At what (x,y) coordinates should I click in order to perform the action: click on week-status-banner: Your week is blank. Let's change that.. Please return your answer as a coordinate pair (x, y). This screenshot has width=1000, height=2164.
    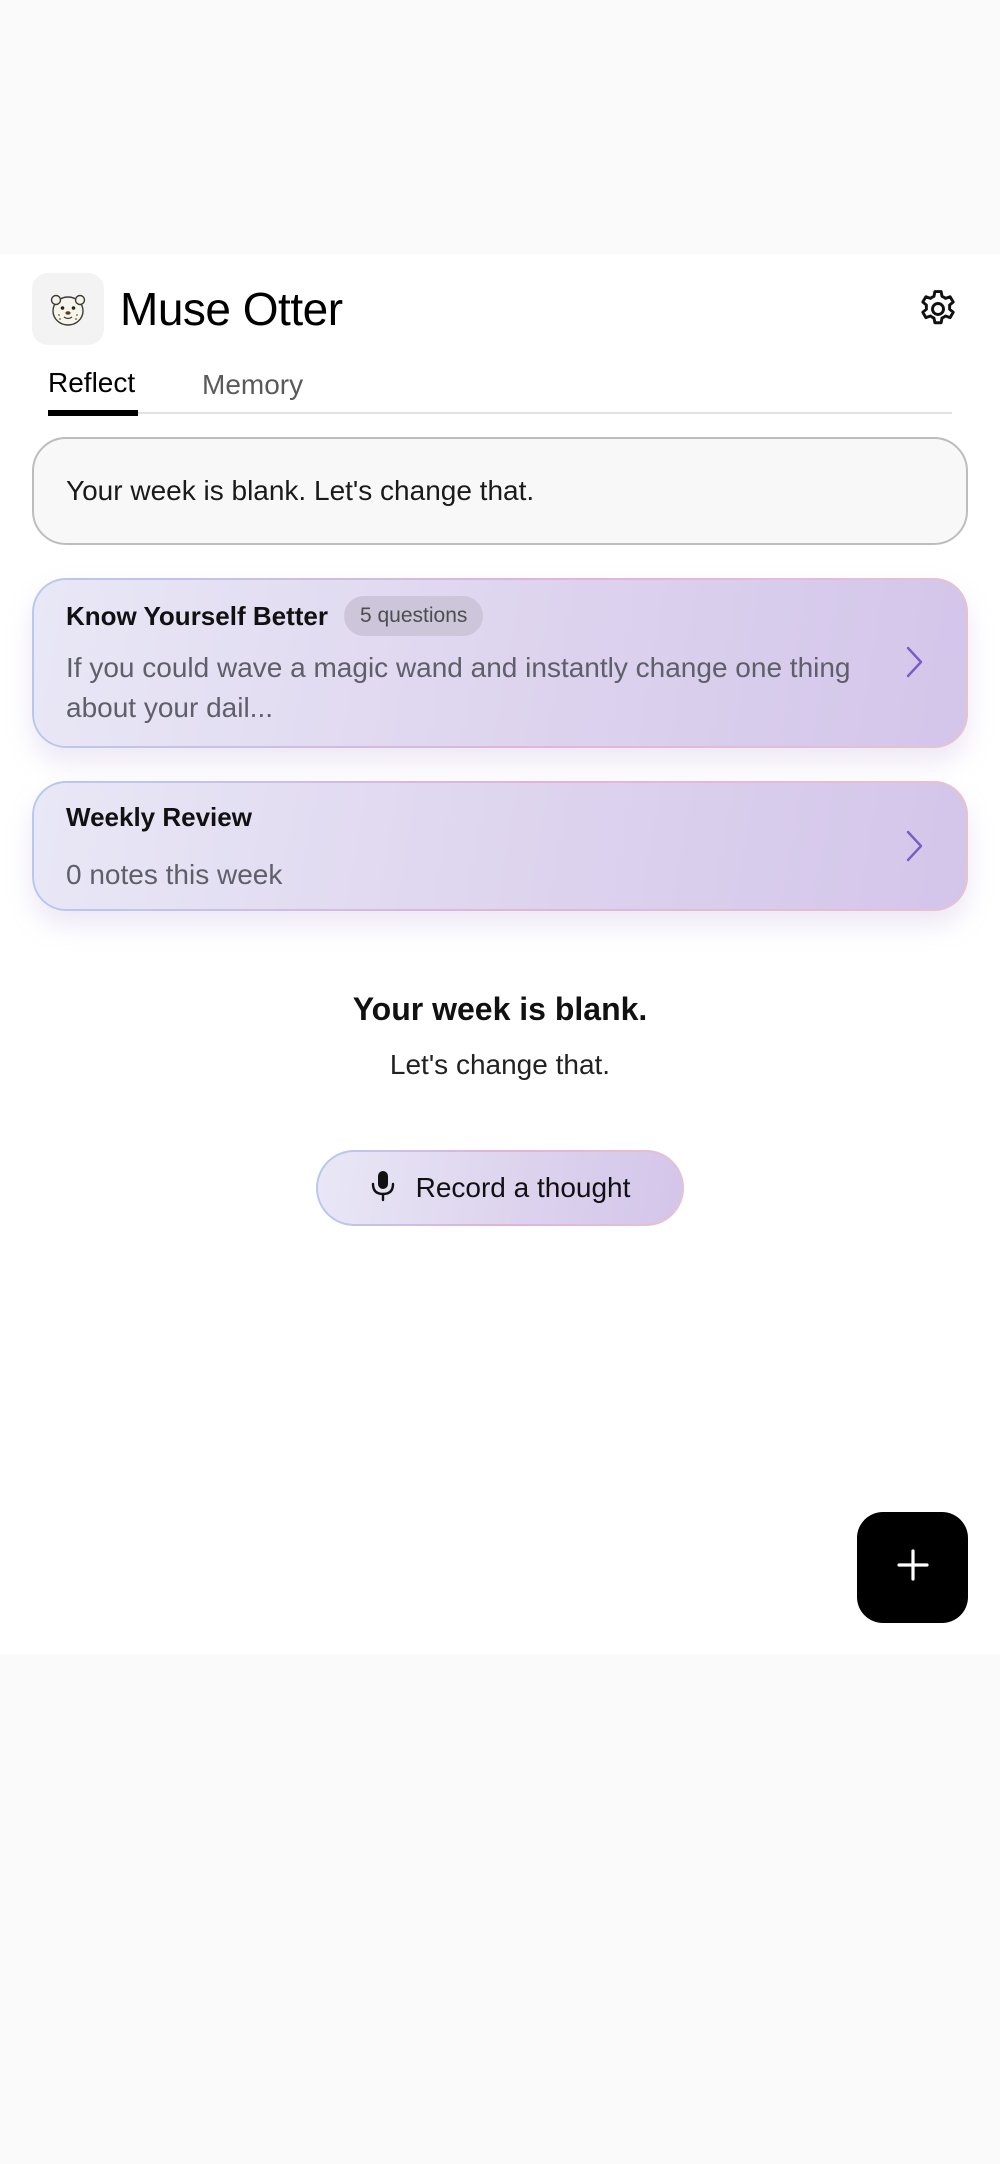
    Looking at the image, I should click on (500, 491).